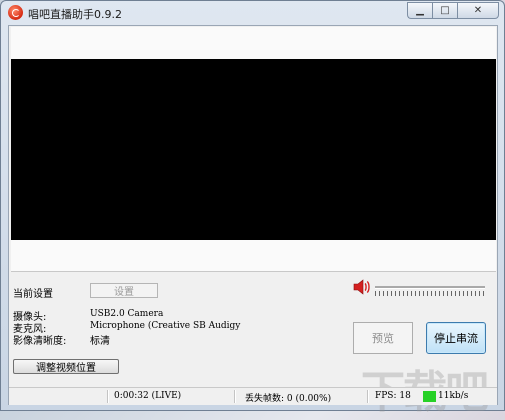 This screenshot has height=420, width=505. What do you see at coordinates (429, 396) in the screenshot?
I see `connection-status-indicator` at bounding box center [429, 396].